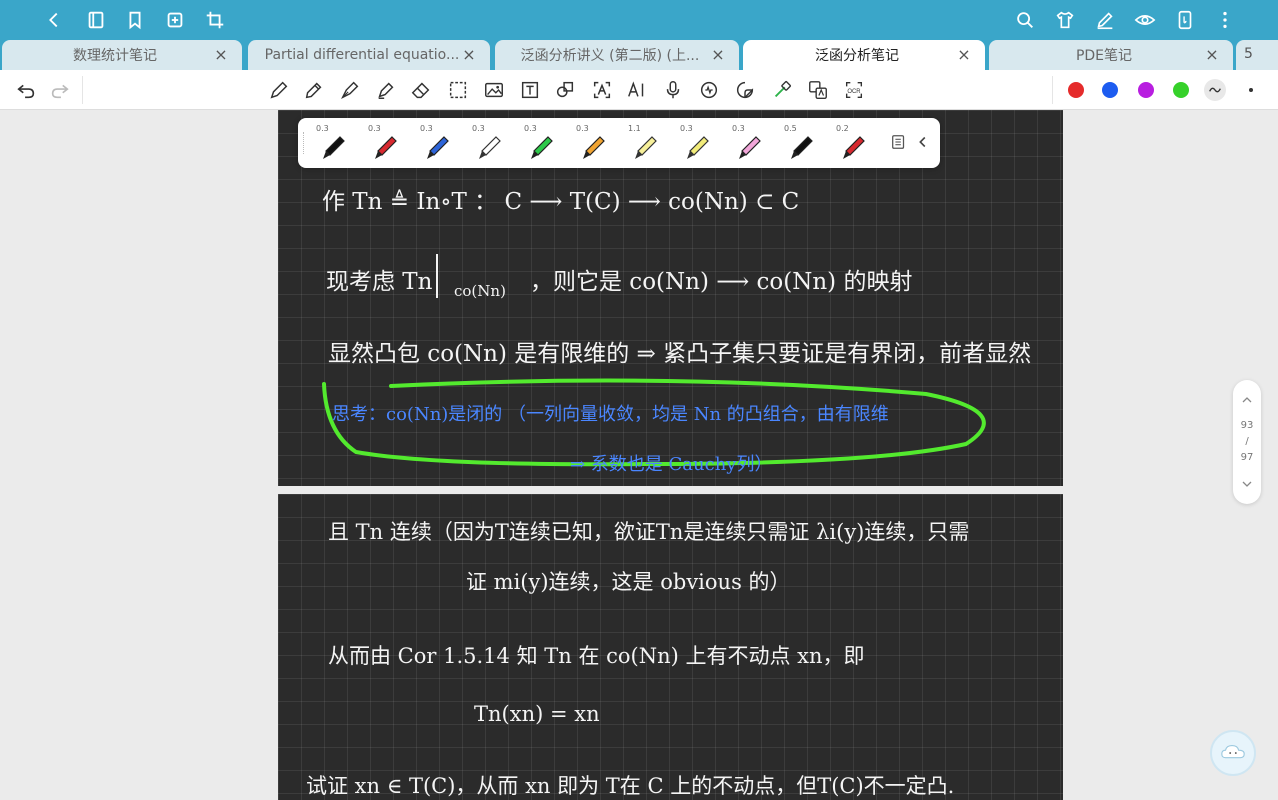 Image resolution: width=1278 pixels, height=800 pixels. I want to click on ai-icon, so click(637, 90).